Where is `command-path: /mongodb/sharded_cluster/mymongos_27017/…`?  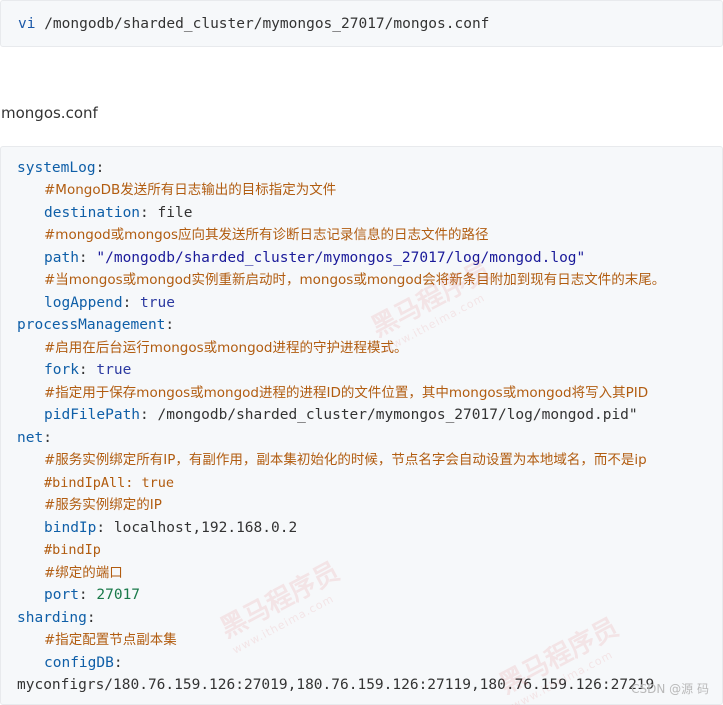 command-path: /mongodb/sharded_cluster/mymongos_27017/… is located at coordinates (262, 24).